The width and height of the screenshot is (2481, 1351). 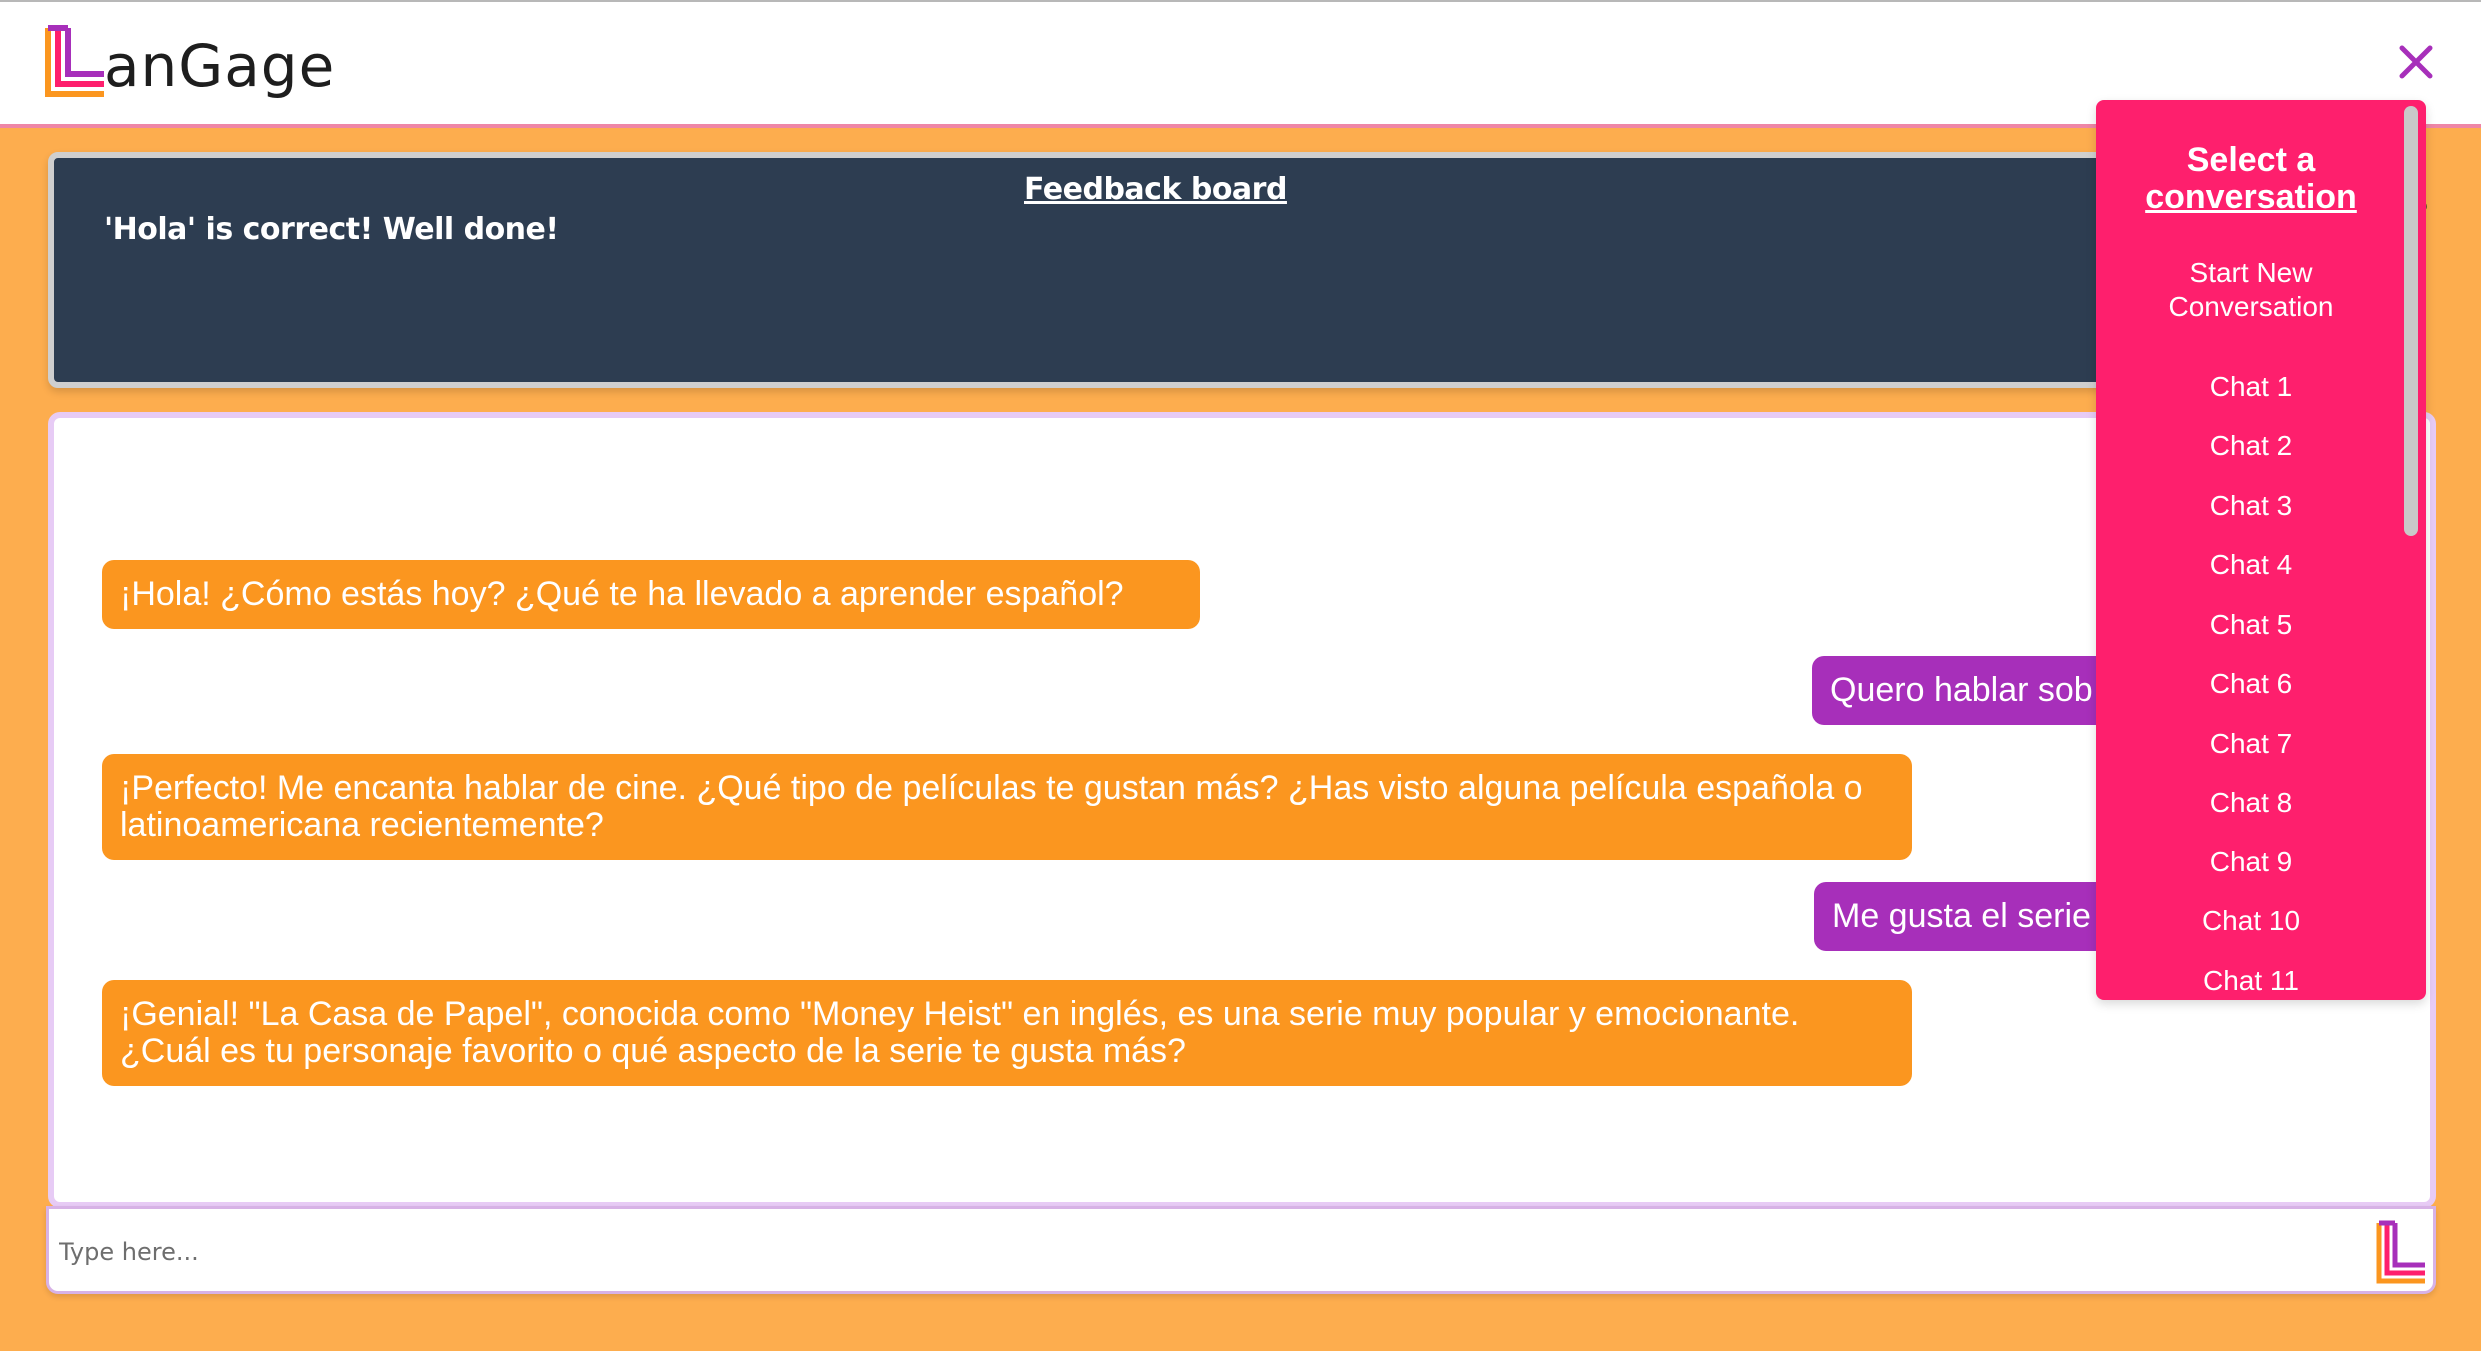 I want to click on menu-item-chat-4: Chat 4, so click(x=2251, y=565).